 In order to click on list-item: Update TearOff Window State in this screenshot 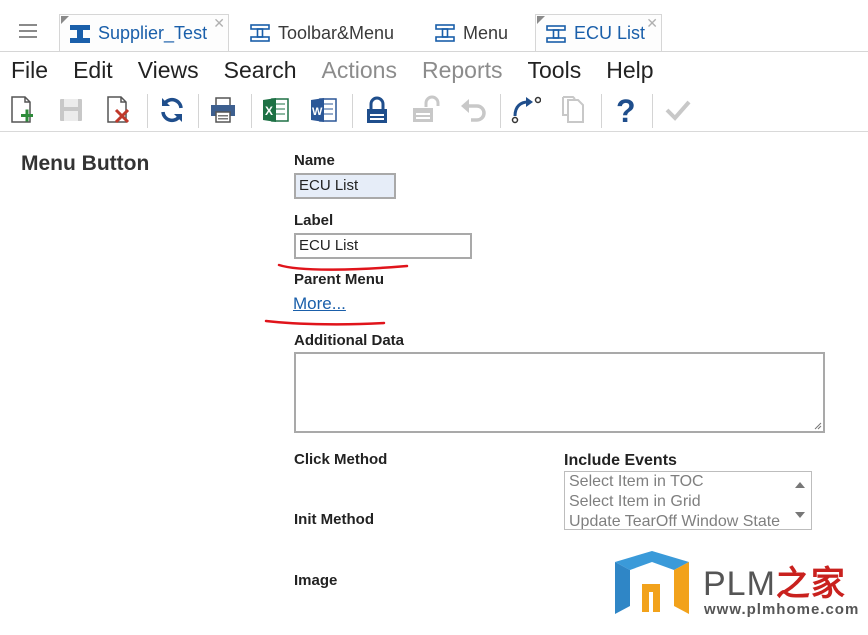, I will do `click(688, 520)`.